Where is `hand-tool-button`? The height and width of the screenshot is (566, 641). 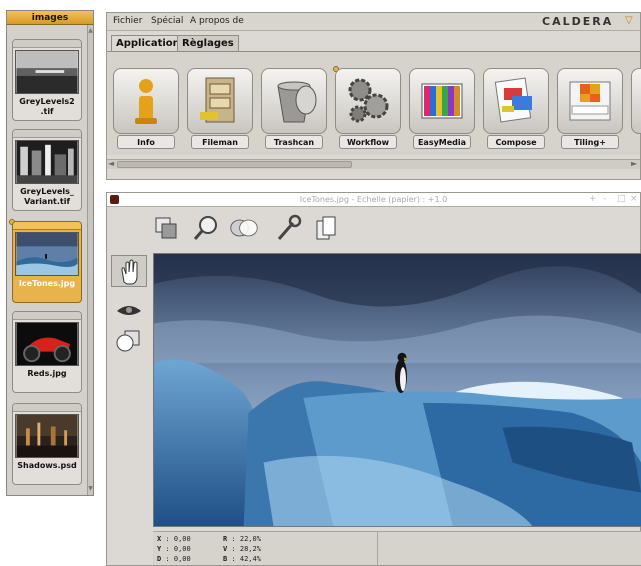
hand-tool-button is located at coordinates (129, 271).